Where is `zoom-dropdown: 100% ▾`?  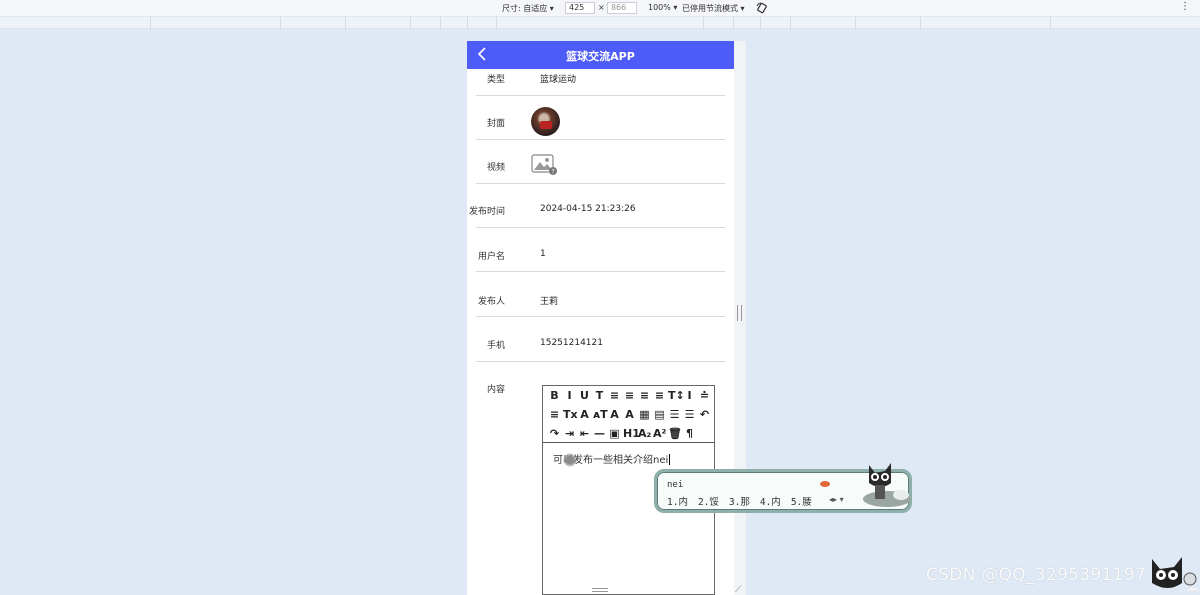
zoom-dropdown: 100% ▾ is located at coordinates (662, 7).